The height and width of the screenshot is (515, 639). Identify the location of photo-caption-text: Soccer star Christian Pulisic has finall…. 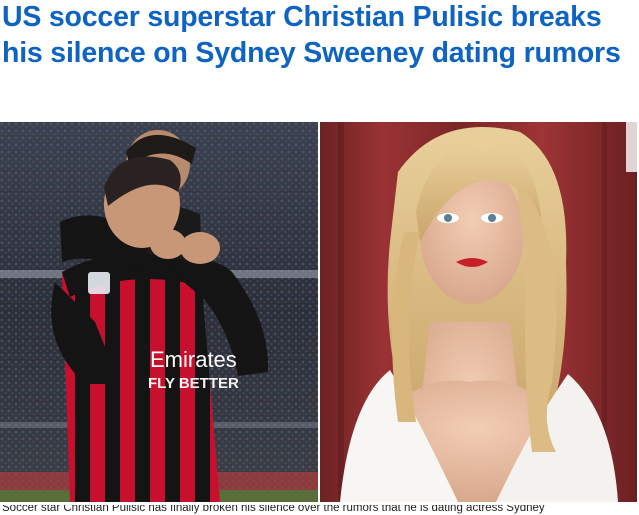
(273, 509).